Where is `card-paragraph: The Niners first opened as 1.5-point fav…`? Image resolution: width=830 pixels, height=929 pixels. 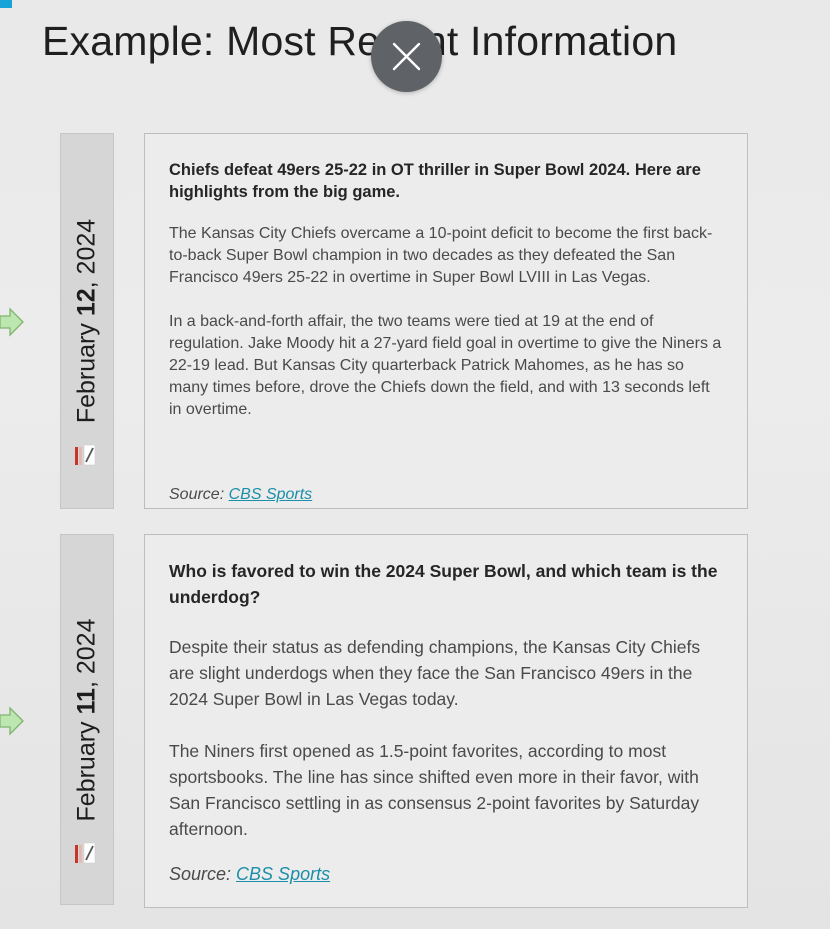
card-paragraph: The Niners first opened as 1.5-point fav… is located at coordinates (434, 790).